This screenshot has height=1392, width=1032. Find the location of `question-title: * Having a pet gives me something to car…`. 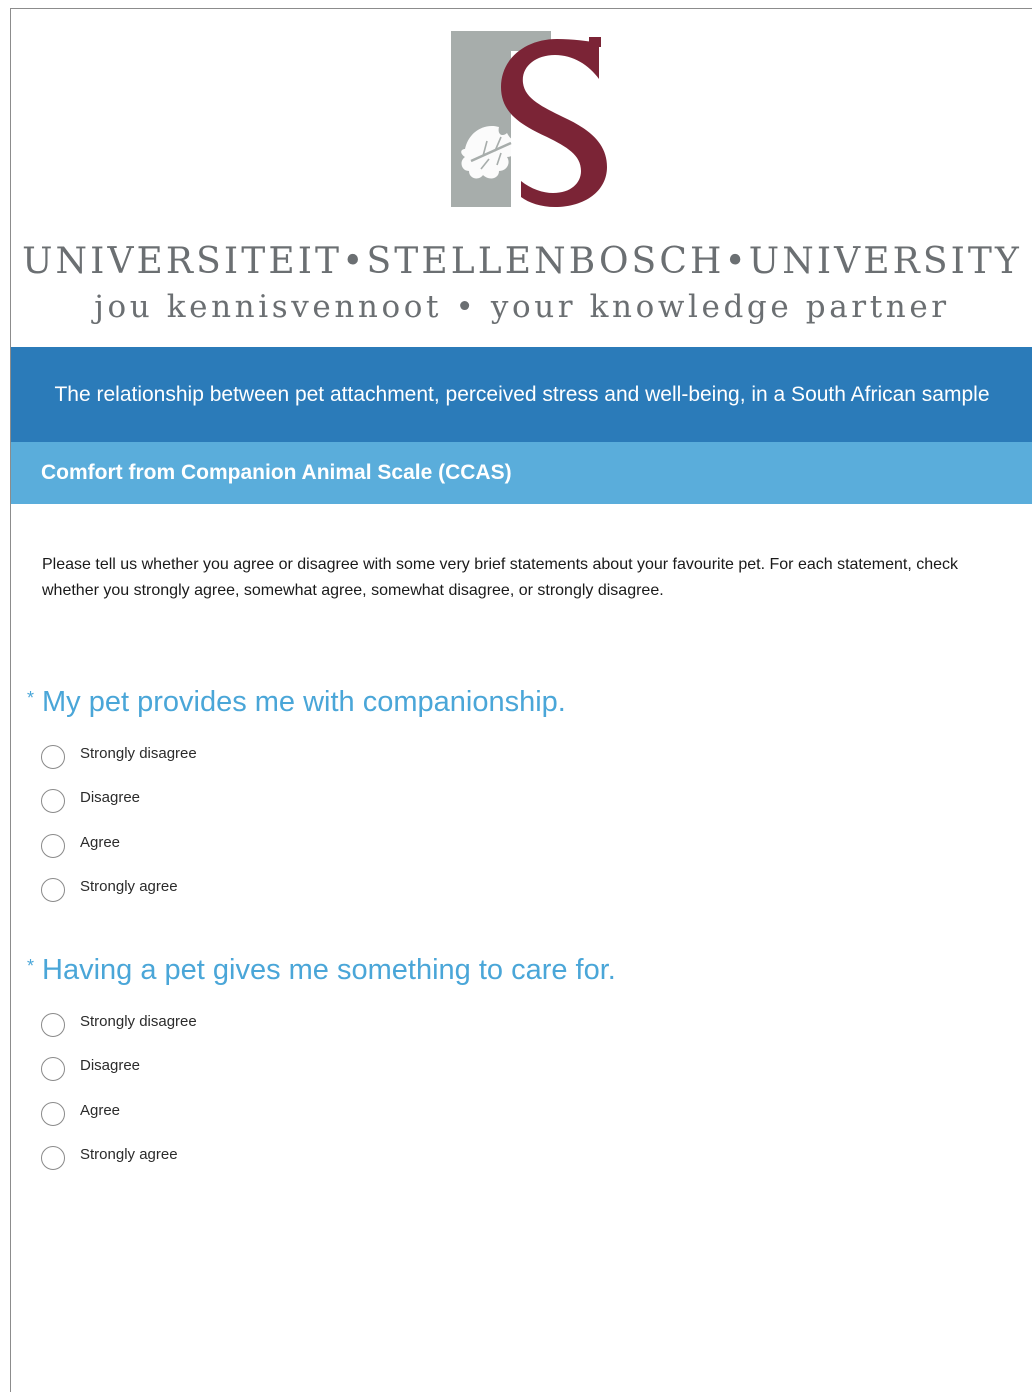

question-title: * Having a pet gives me something to car… is located at coordinates (521, 970).